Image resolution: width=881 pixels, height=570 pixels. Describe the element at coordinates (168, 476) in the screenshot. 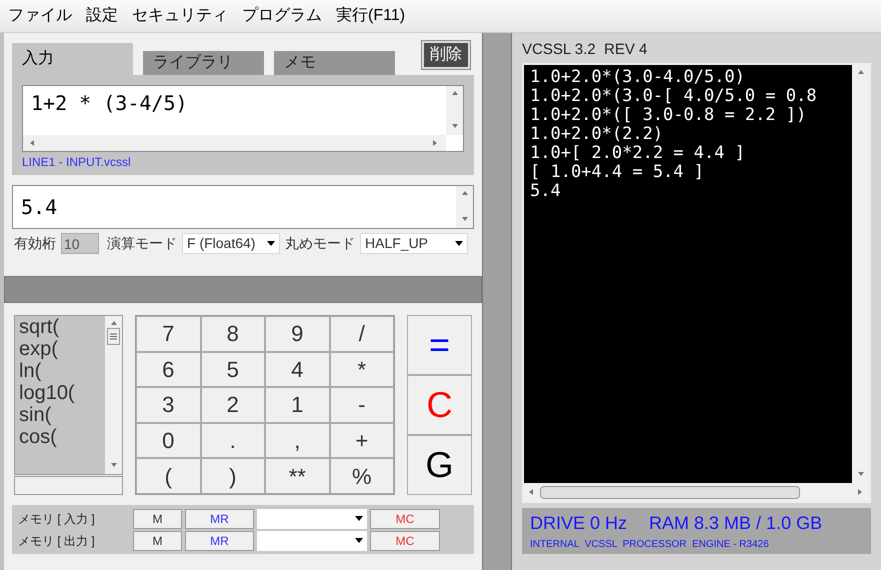

I see `key-button: (` at that location.